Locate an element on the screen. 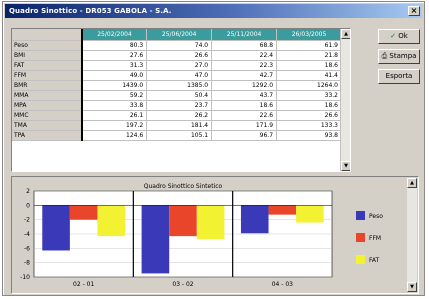  table-cell: 181.4 is located at coordinates (179, 125).